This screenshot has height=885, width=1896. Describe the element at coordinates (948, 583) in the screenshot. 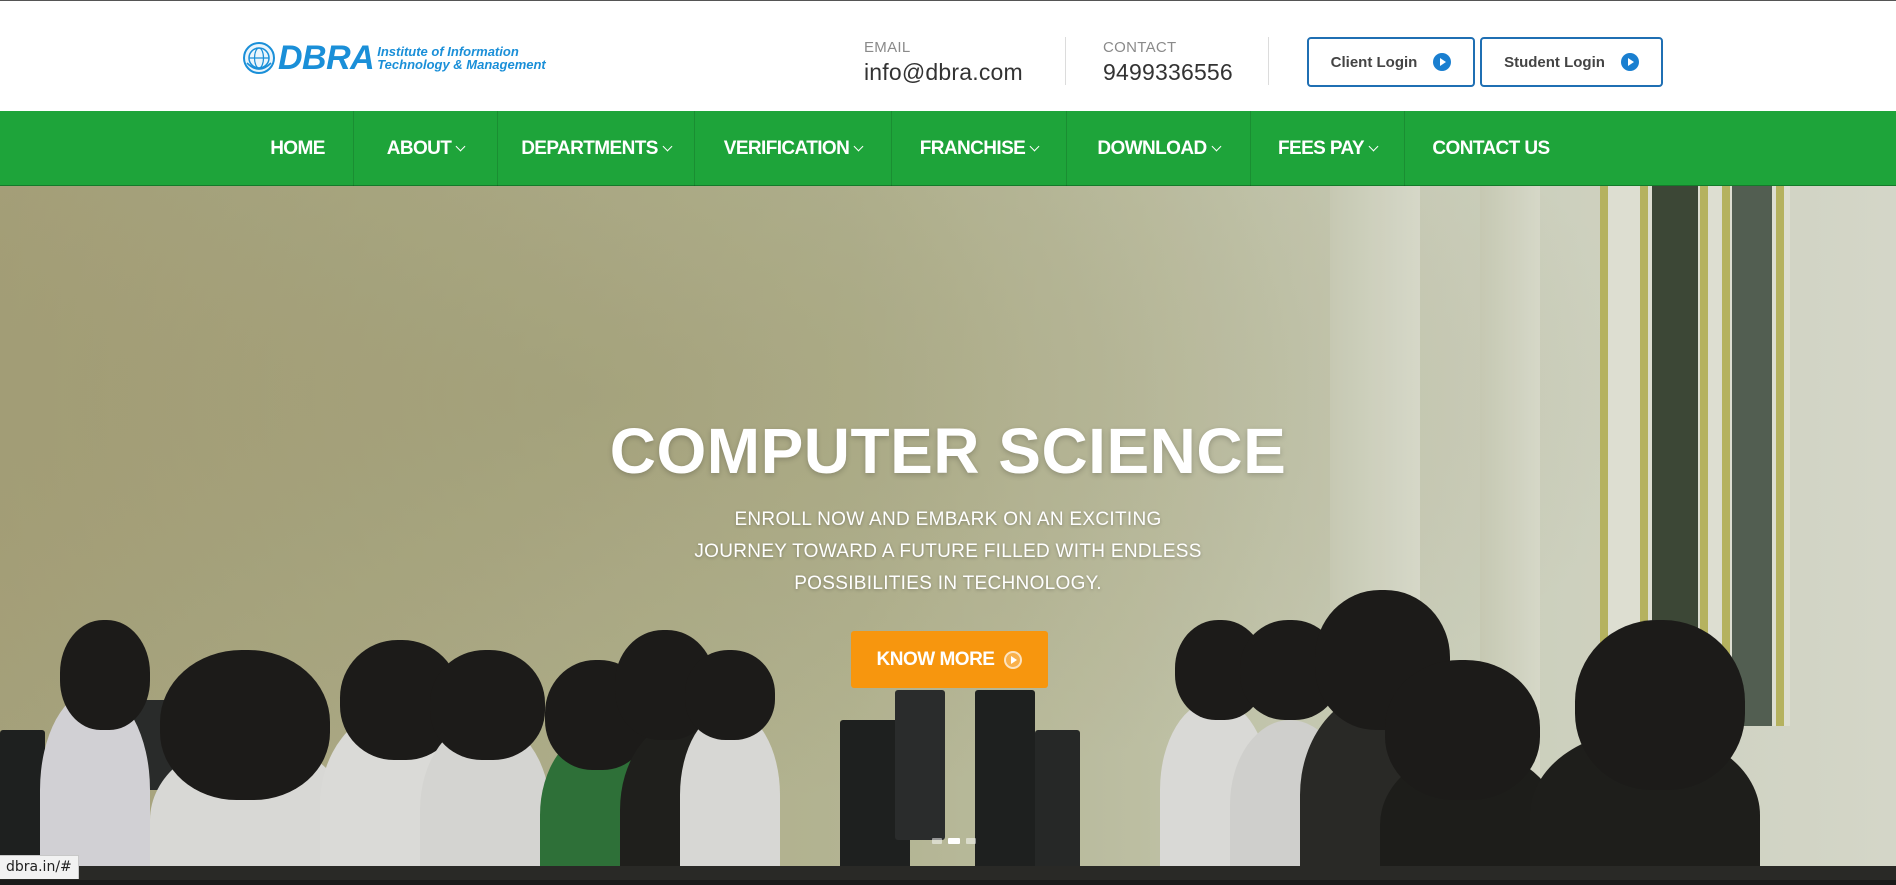

I see `hero-description-line: POSSIBILITIES IN TECHNOLOGY.` at that location.